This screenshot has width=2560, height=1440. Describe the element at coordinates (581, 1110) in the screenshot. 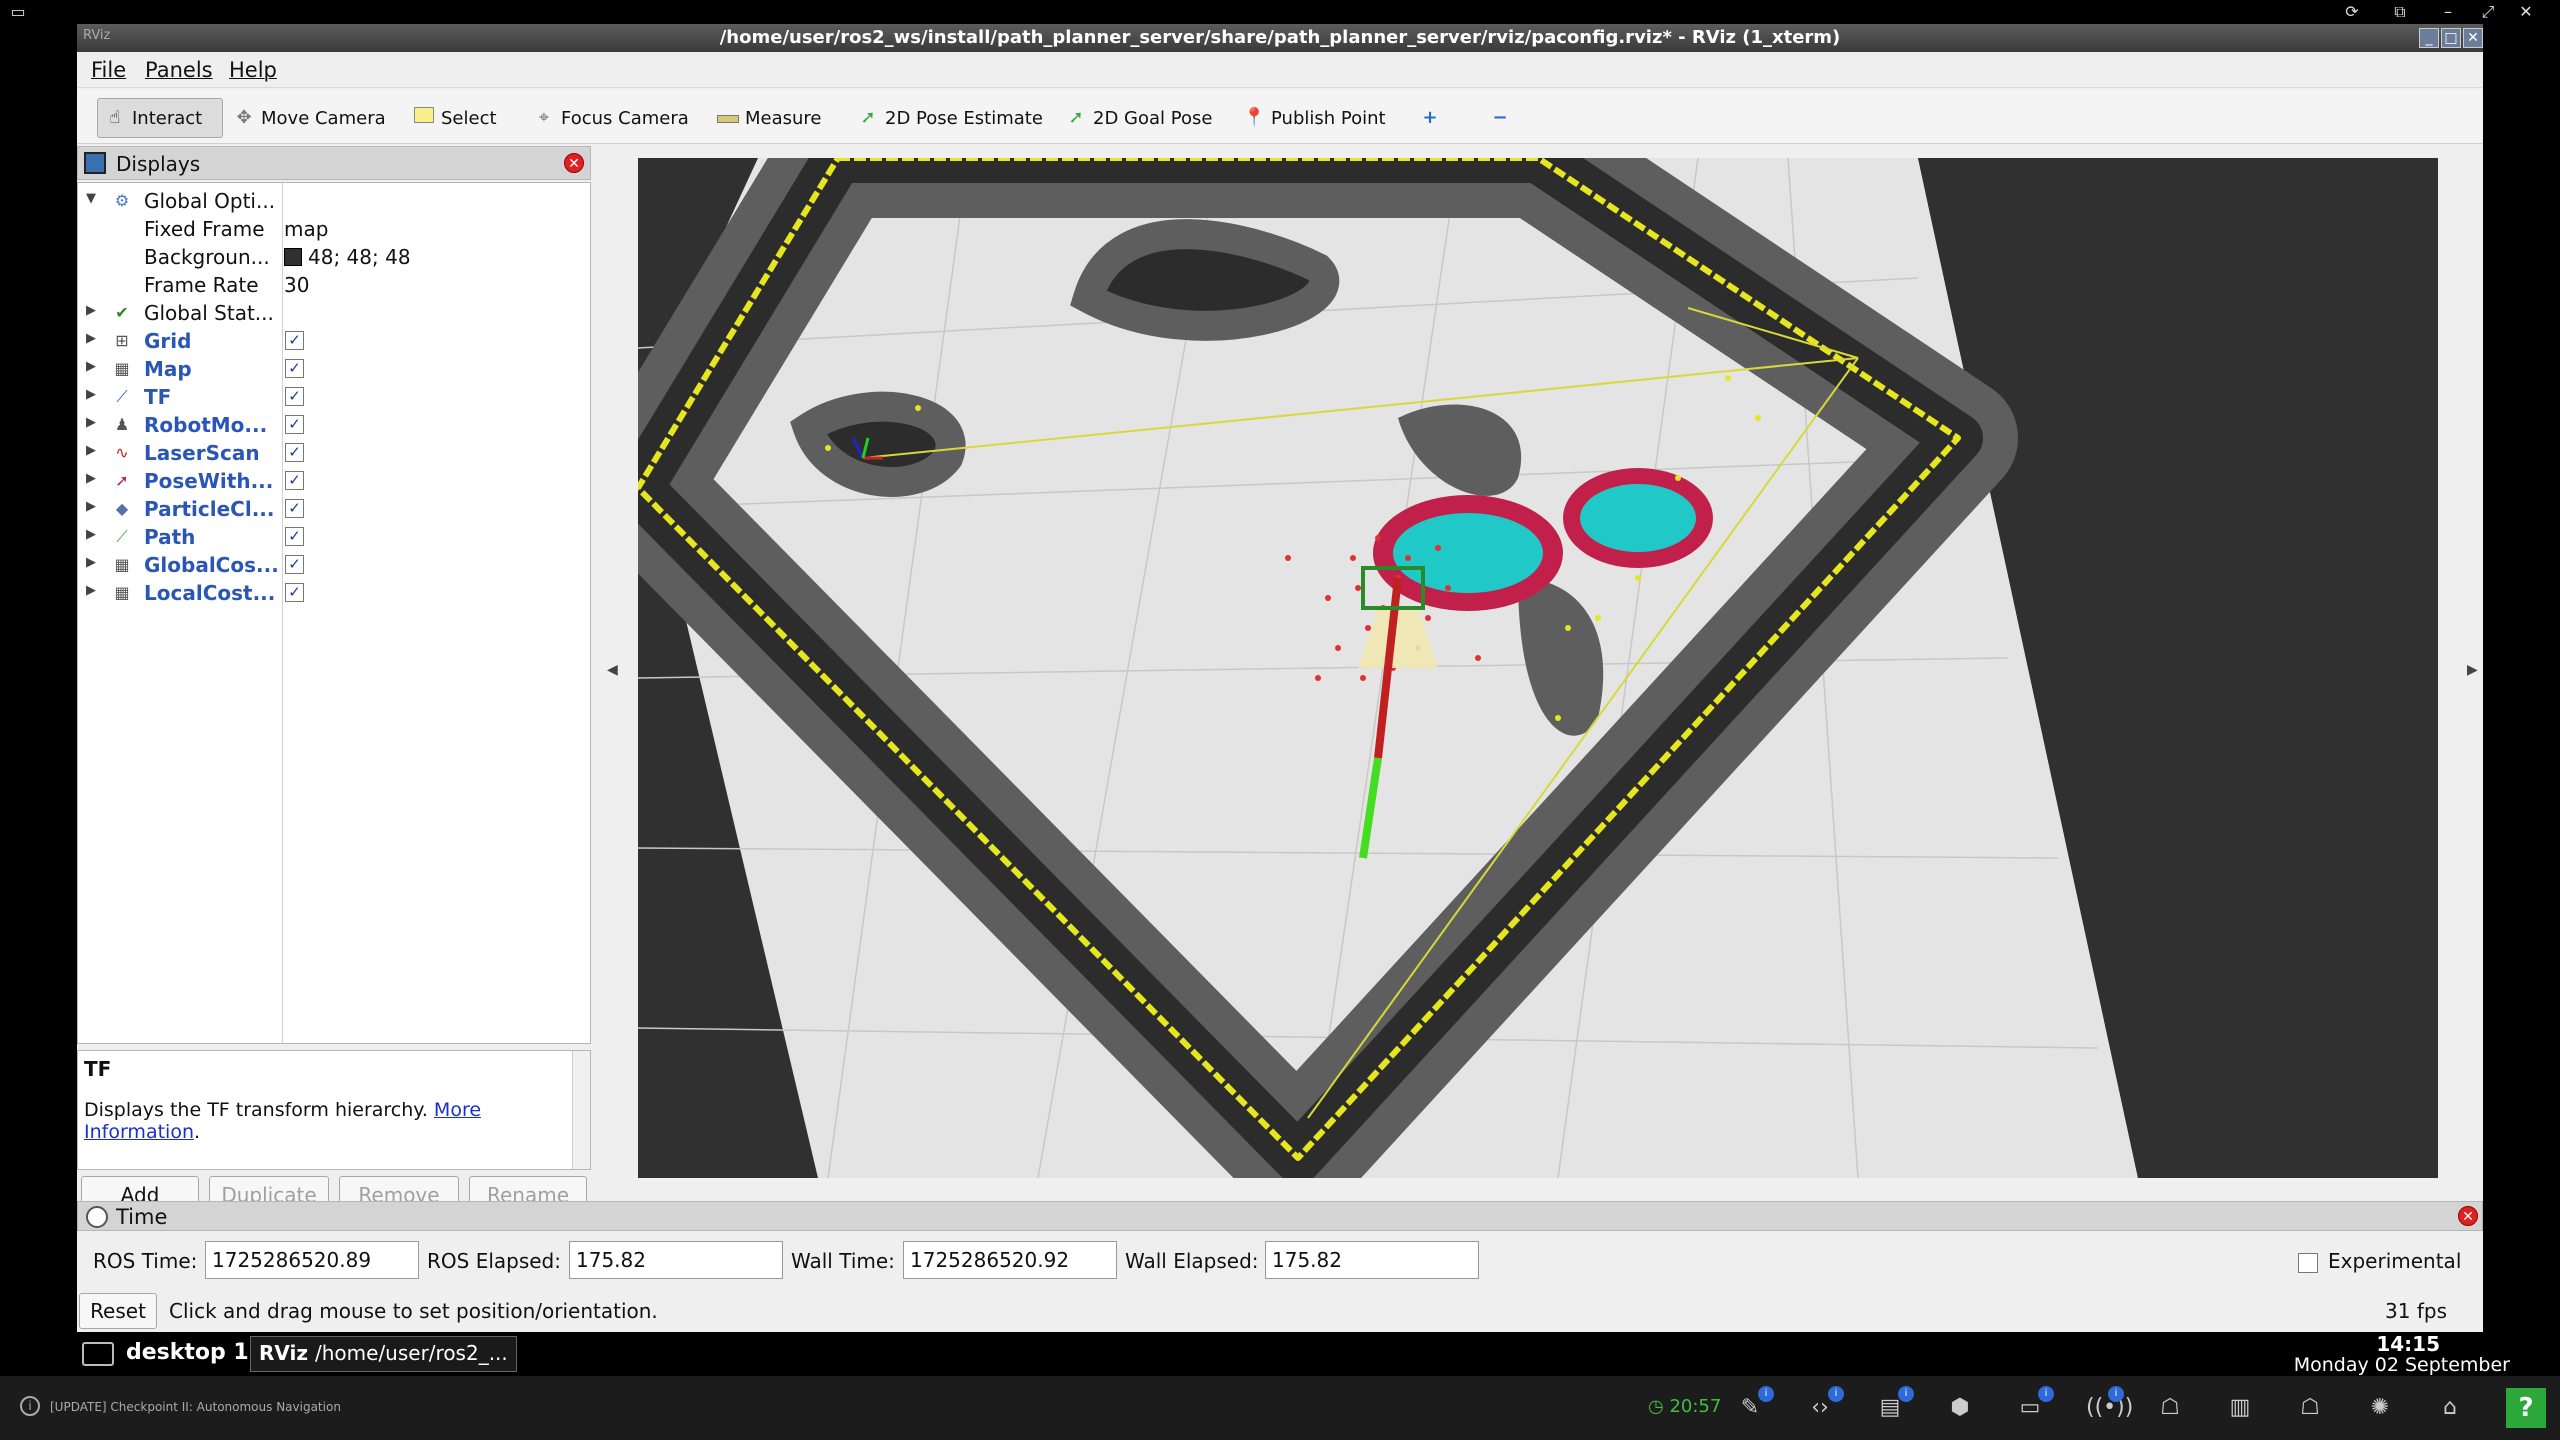

I see `description-scrollbar` at that location.